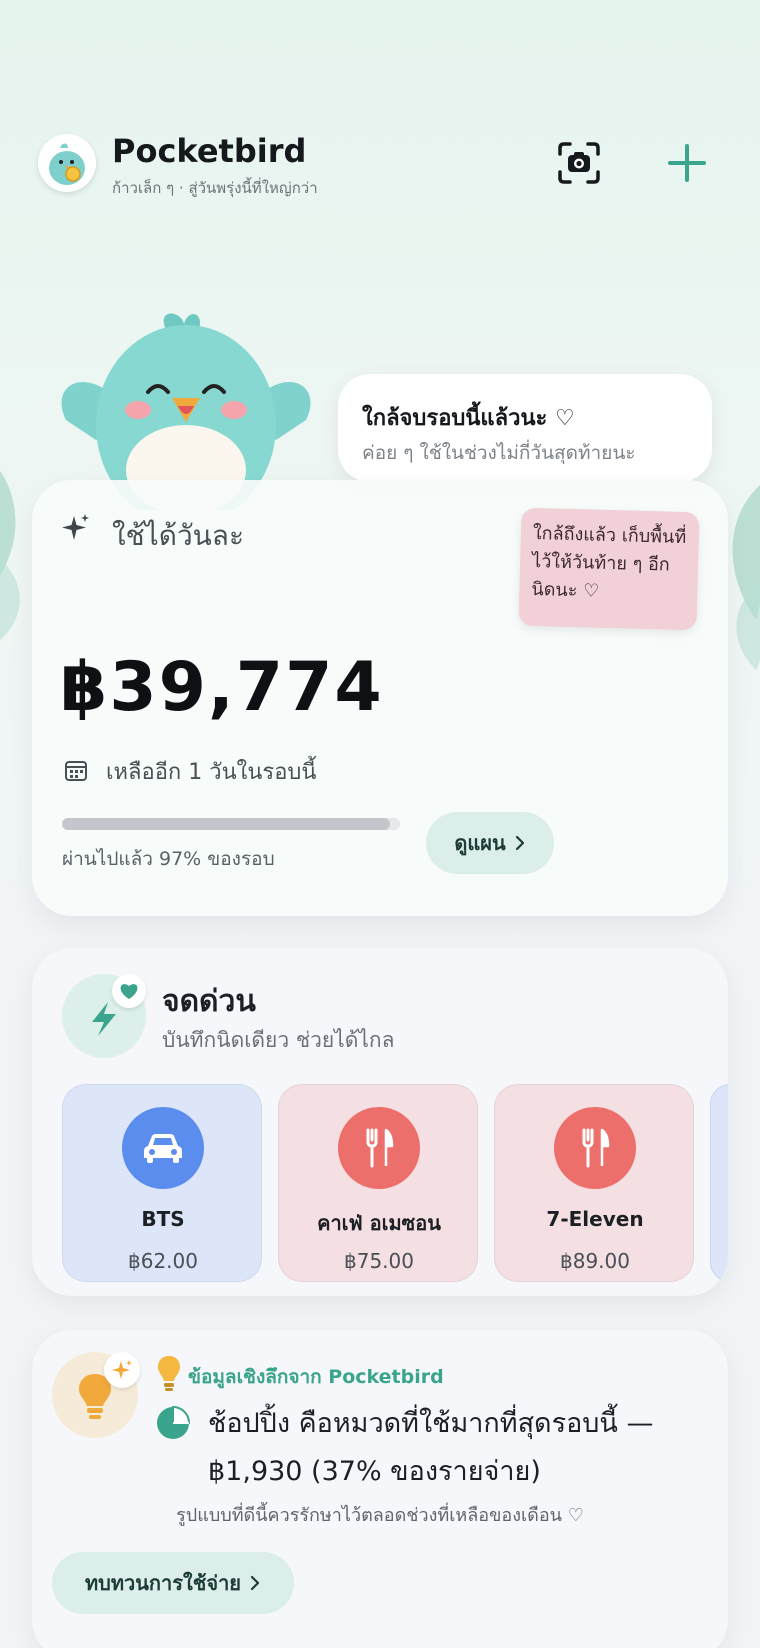 This screenshot has width=760, height=1648. Describe the element at coordinates (76, 771) in the screenshot. I see `calendar-icon` at that location.